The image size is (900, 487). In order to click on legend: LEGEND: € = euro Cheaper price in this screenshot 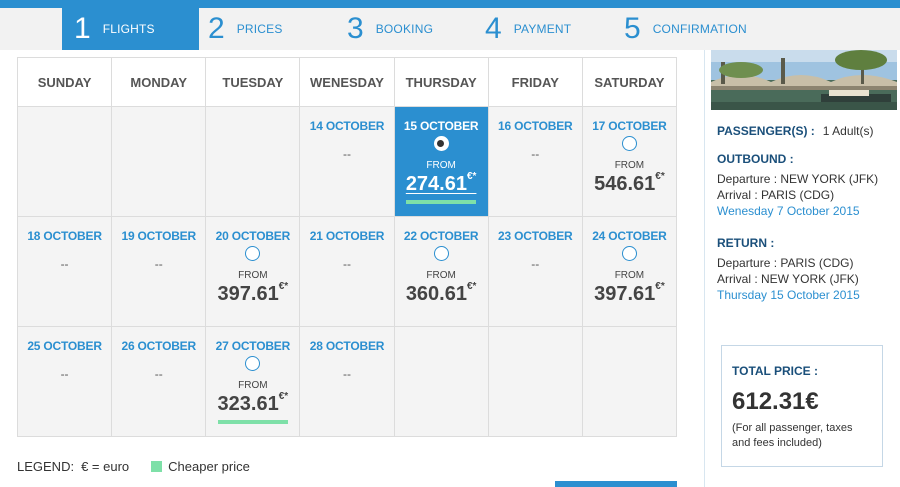, I will do `click(133, 466)`.